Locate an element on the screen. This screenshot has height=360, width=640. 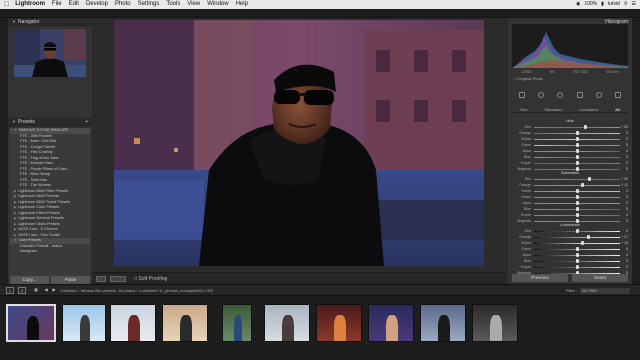
menu-tools: Tools is located at coordinates (173, 4).